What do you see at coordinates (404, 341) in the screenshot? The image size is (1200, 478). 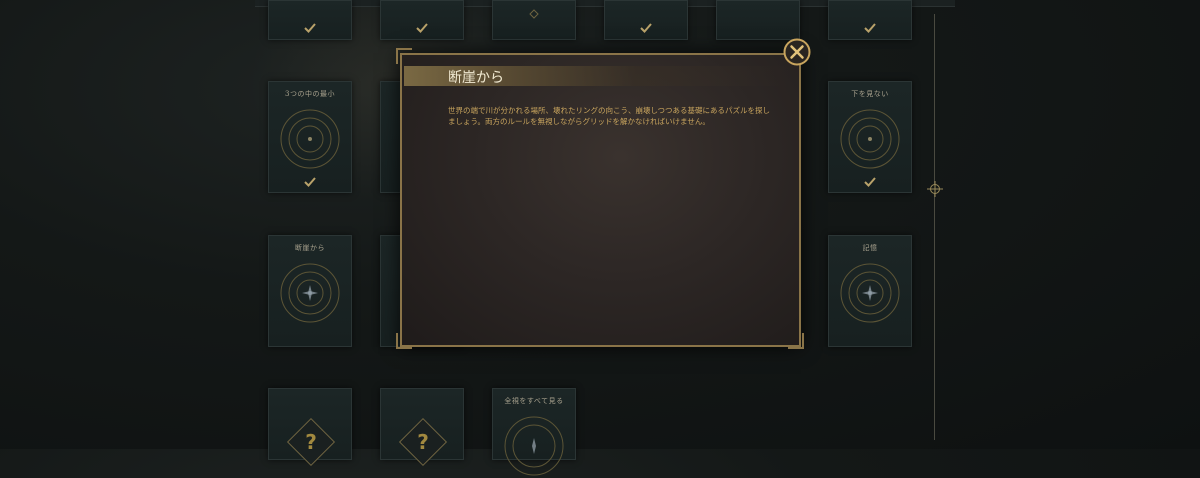 I see `modal-corner-bottom-left` at bounding box center [404, 341].